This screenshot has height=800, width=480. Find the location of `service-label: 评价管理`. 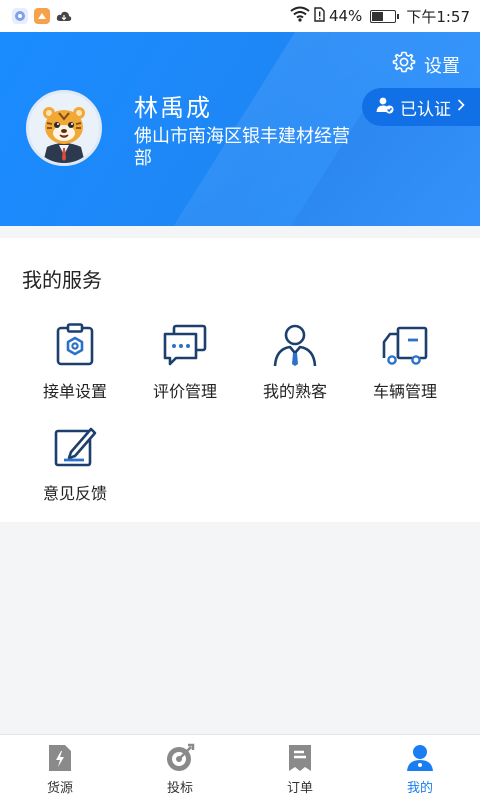

service-label: 评价管理 is located at coordinates (184, 391).